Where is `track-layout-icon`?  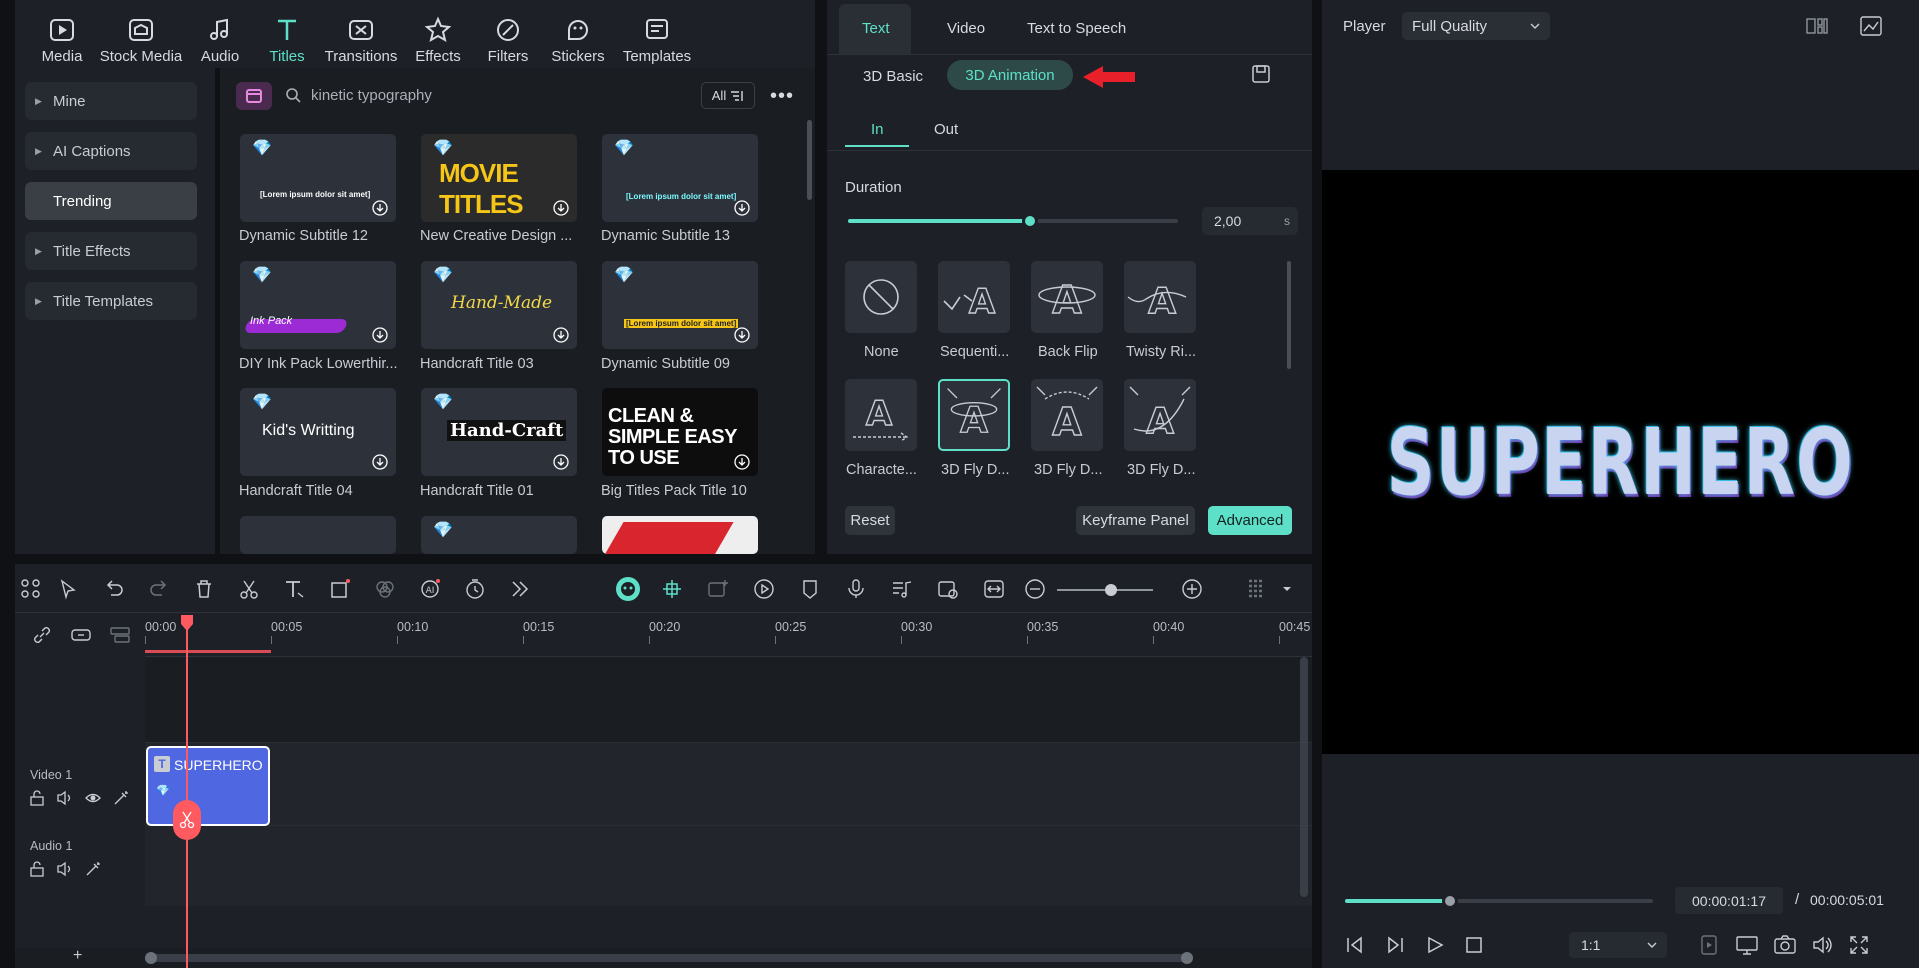 track-layout-icon is located at coordinates (120, 635).